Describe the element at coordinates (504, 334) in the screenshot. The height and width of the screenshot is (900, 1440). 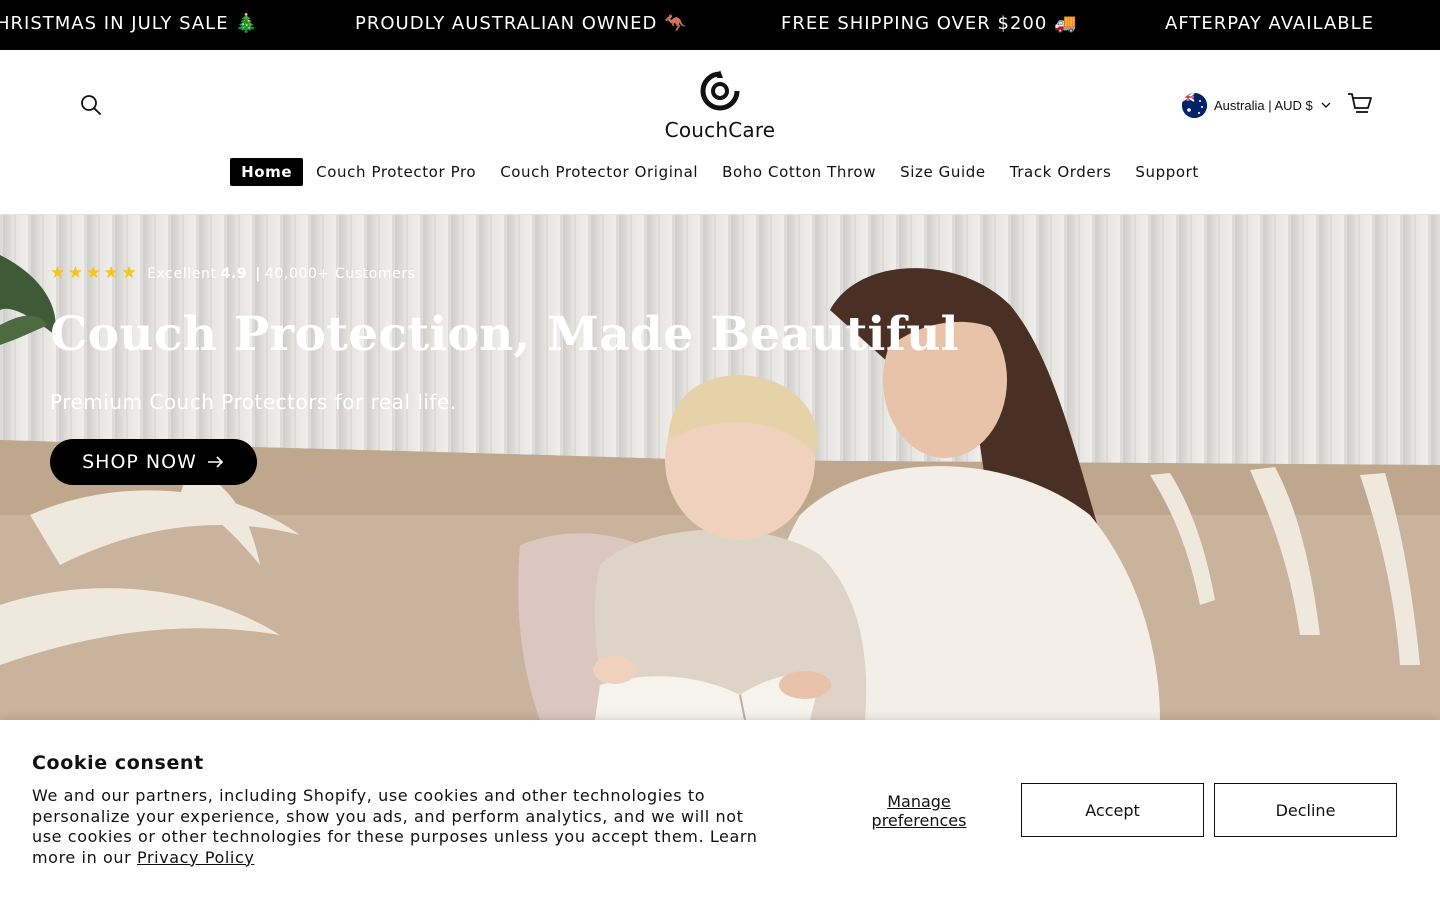
I see `hero-title: Couch Protection, Made Beautiful` at that location.